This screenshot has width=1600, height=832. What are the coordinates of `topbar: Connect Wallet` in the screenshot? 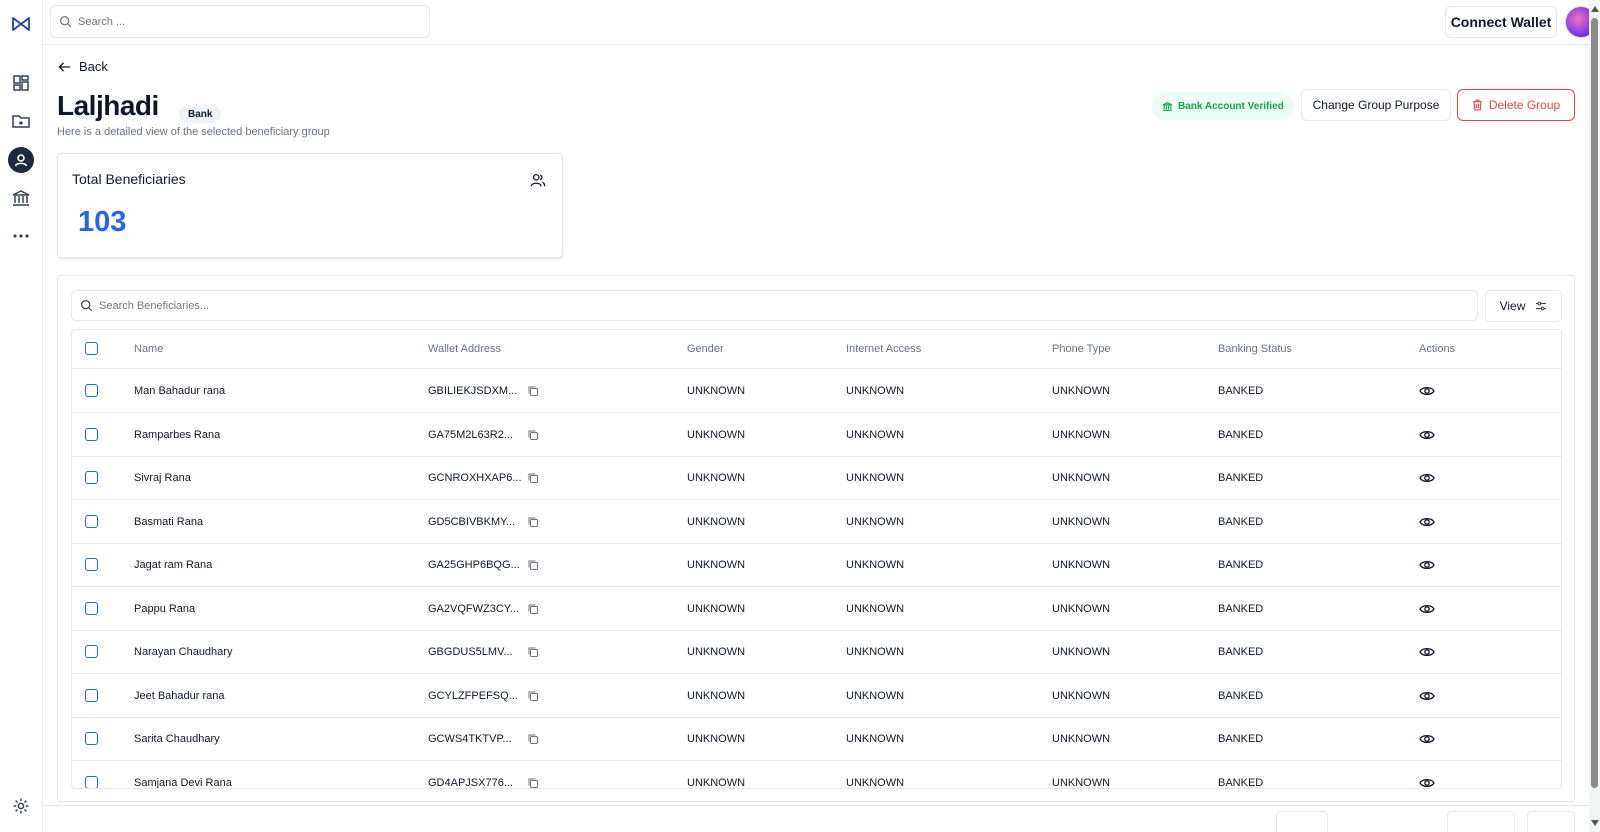 It's located at (821, 22).